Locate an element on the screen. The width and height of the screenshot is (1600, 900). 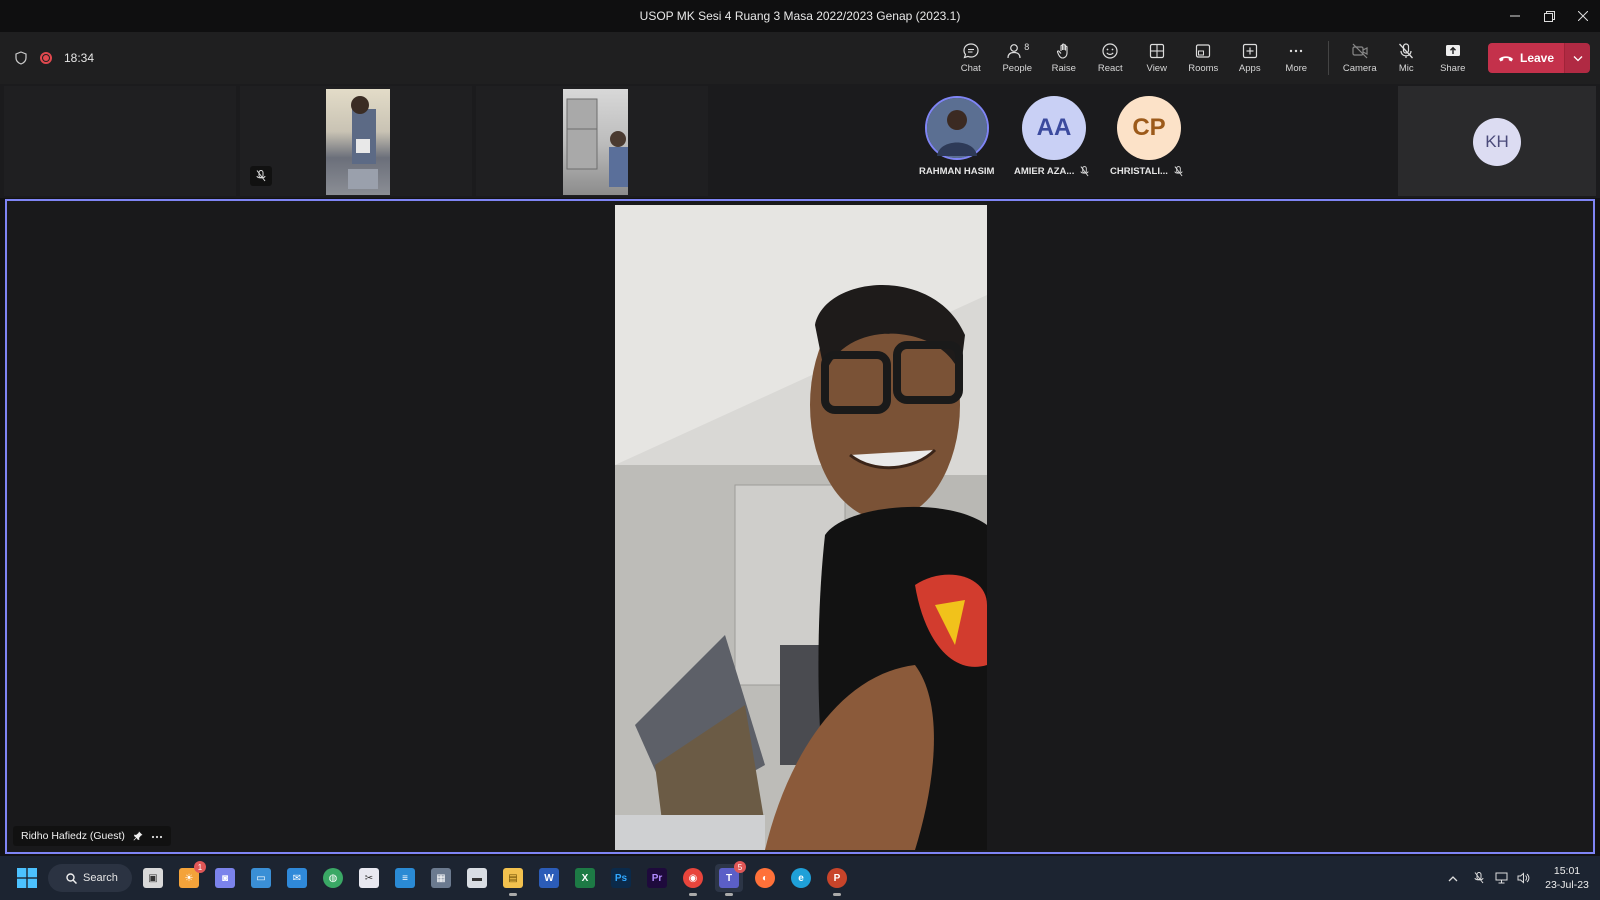
edge-button: e is located at coordinates (801, 878).